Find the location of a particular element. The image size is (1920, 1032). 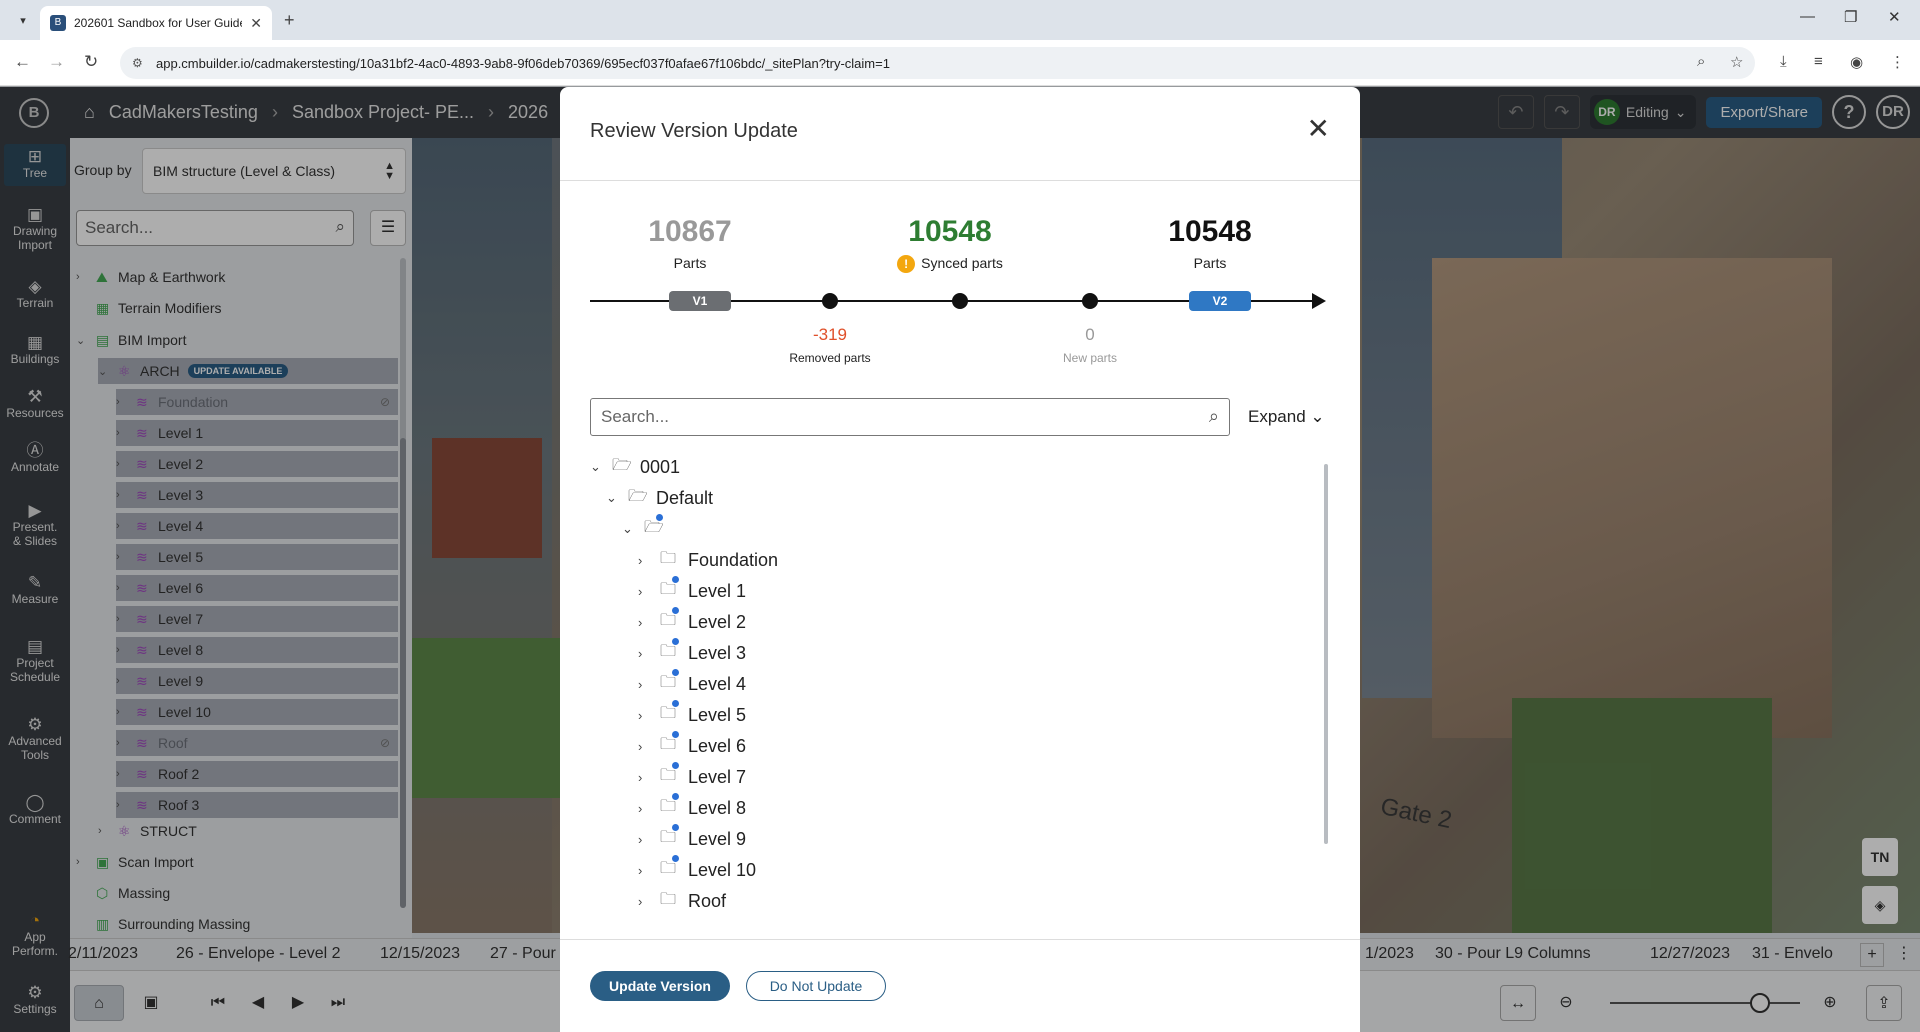

synced-count: 10548 is located at coordinates (950, 231).